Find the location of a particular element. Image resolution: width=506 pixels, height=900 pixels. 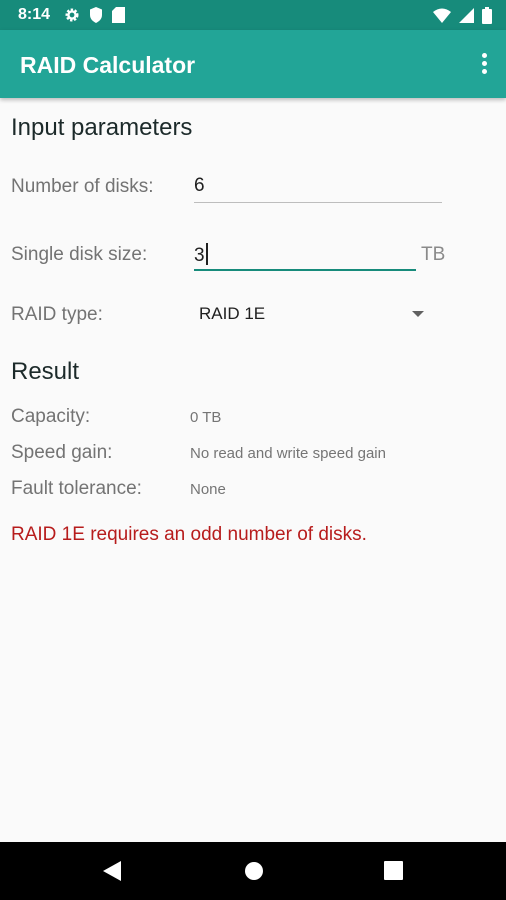

disk-size-input-underline is located at coordinates (305, 270).